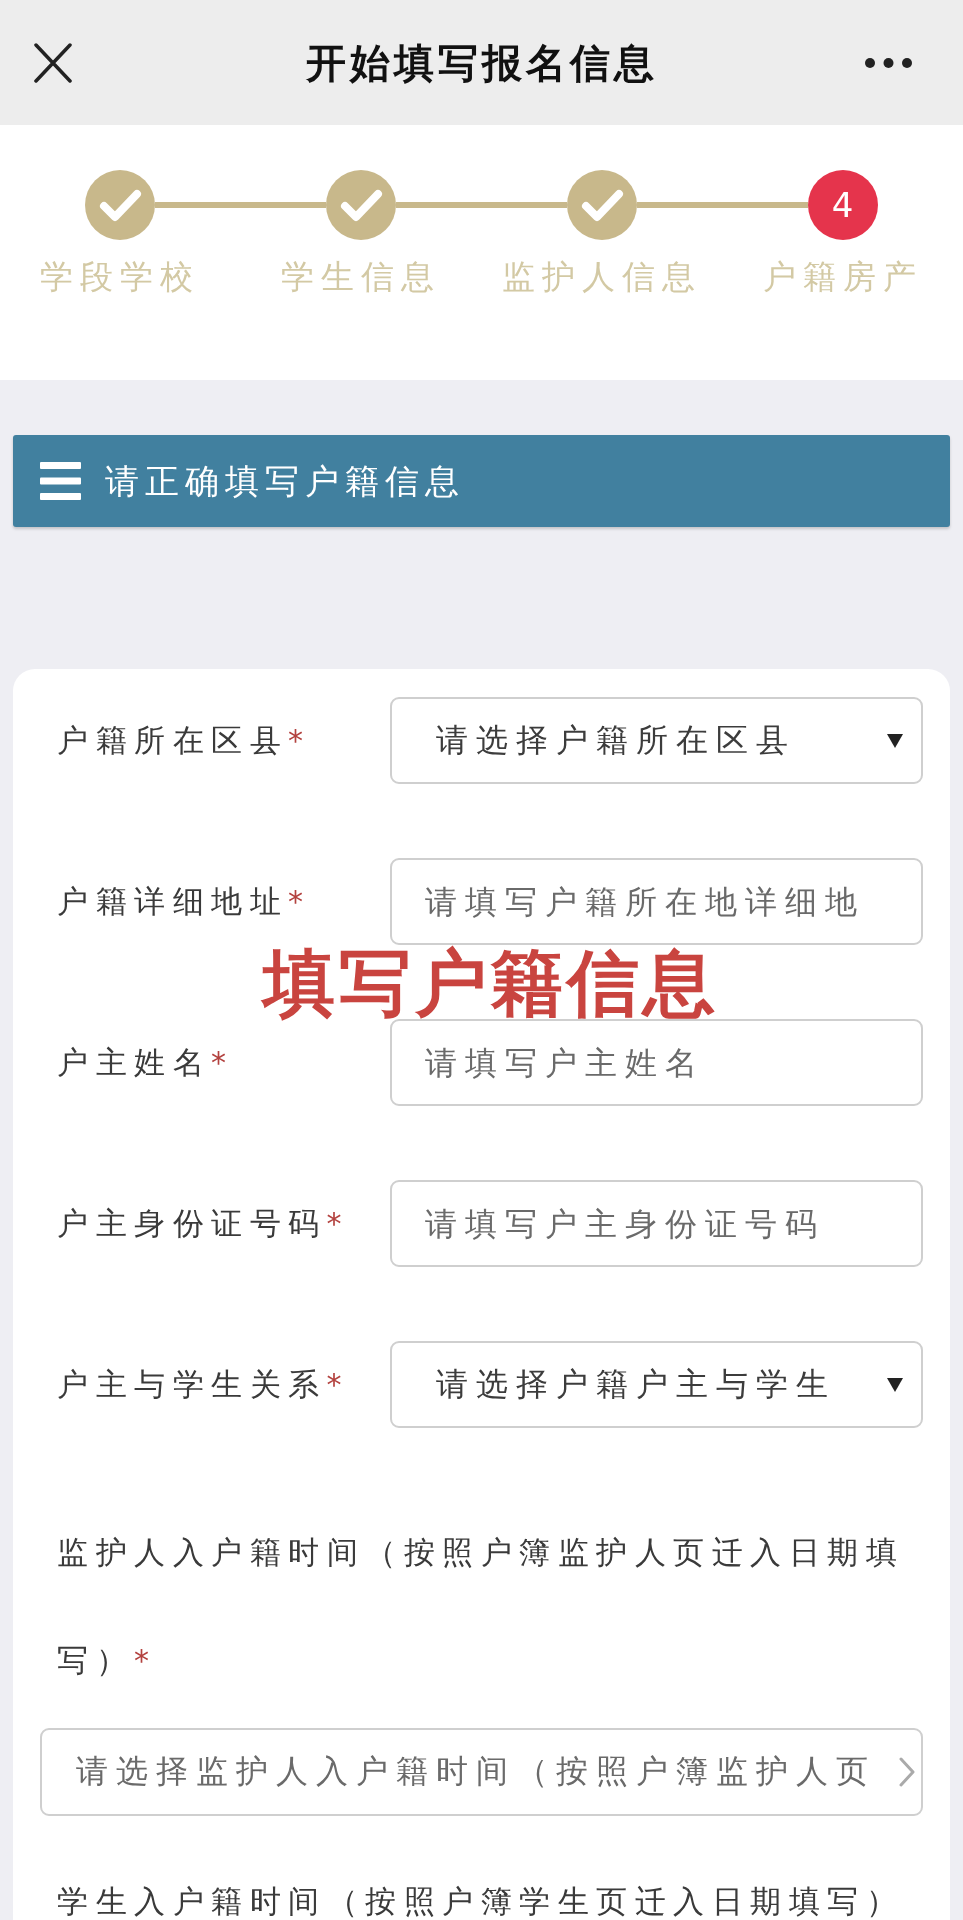 The width and height of the screenshot is (963, 1920). What do you see at coordinates (203, 1222) in the screenshot?
I see `field-label: 户主身份证号码*` at bounding box center [203, 1222].